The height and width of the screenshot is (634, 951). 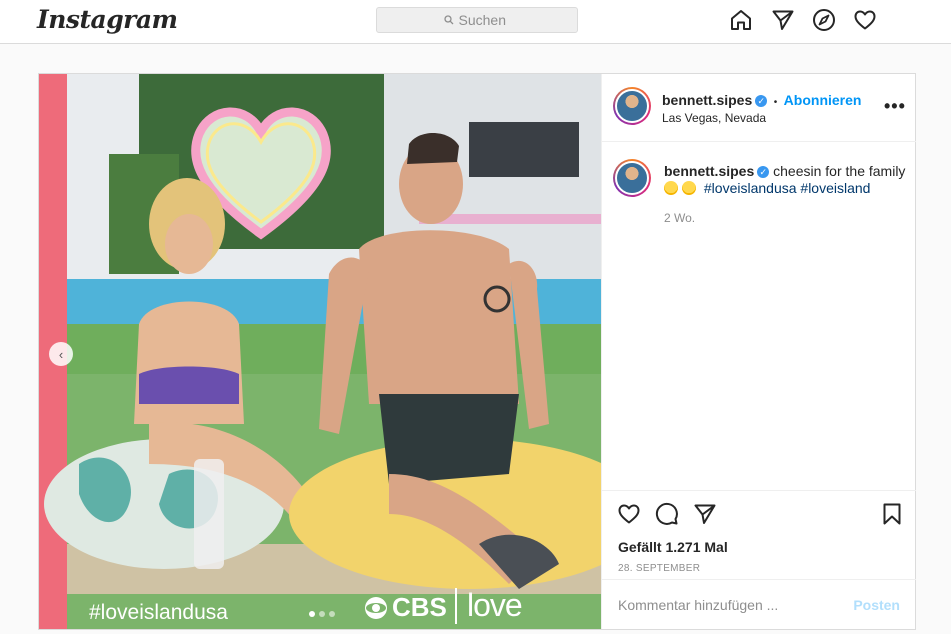 What do you see at coordinates (824, 20) in the screenshot?
I see `explore-icon` at bounding box center [824, 20].